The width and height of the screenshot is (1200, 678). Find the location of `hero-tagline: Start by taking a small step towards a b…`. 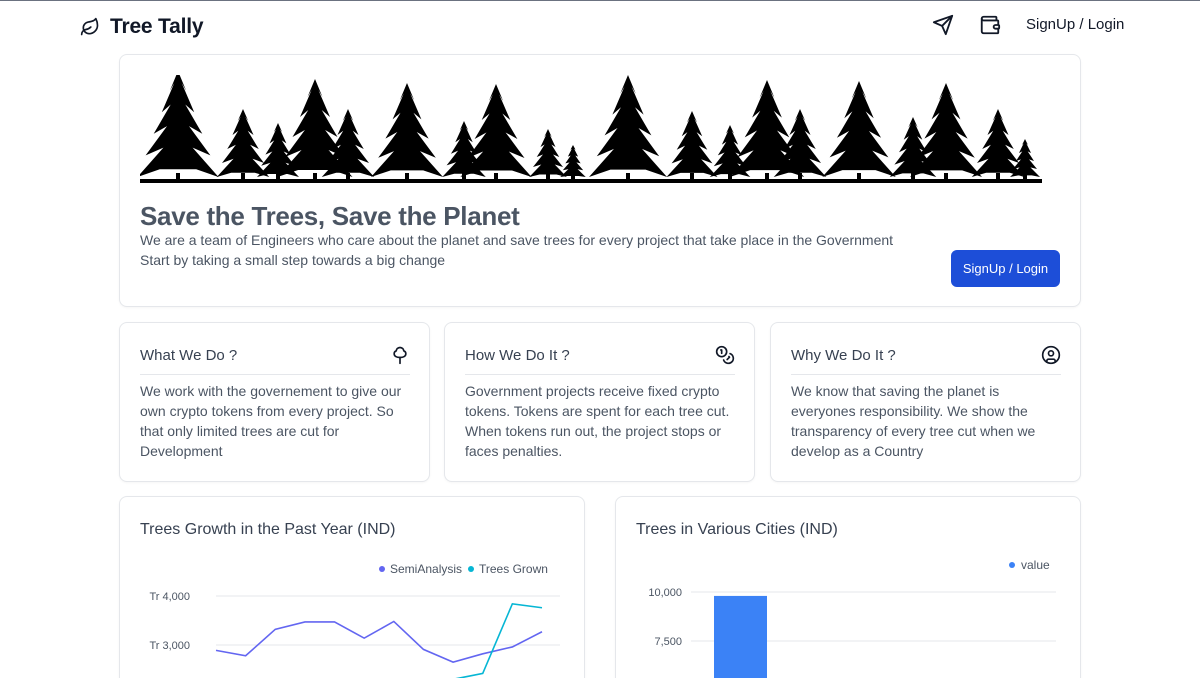

hero-tagline: Start by taking a small step towards a b… is located at coordinates (293, 260).